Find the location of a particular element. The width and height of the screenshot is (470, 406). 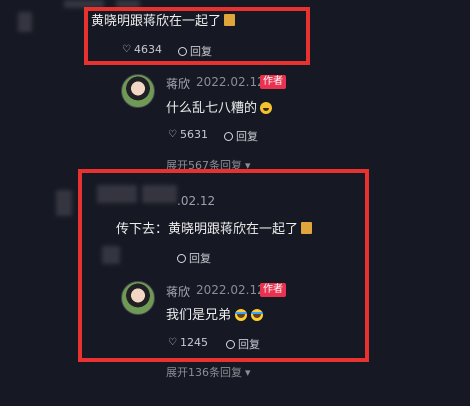

heart-icon: ♡ is located at coordinates (172, 134).